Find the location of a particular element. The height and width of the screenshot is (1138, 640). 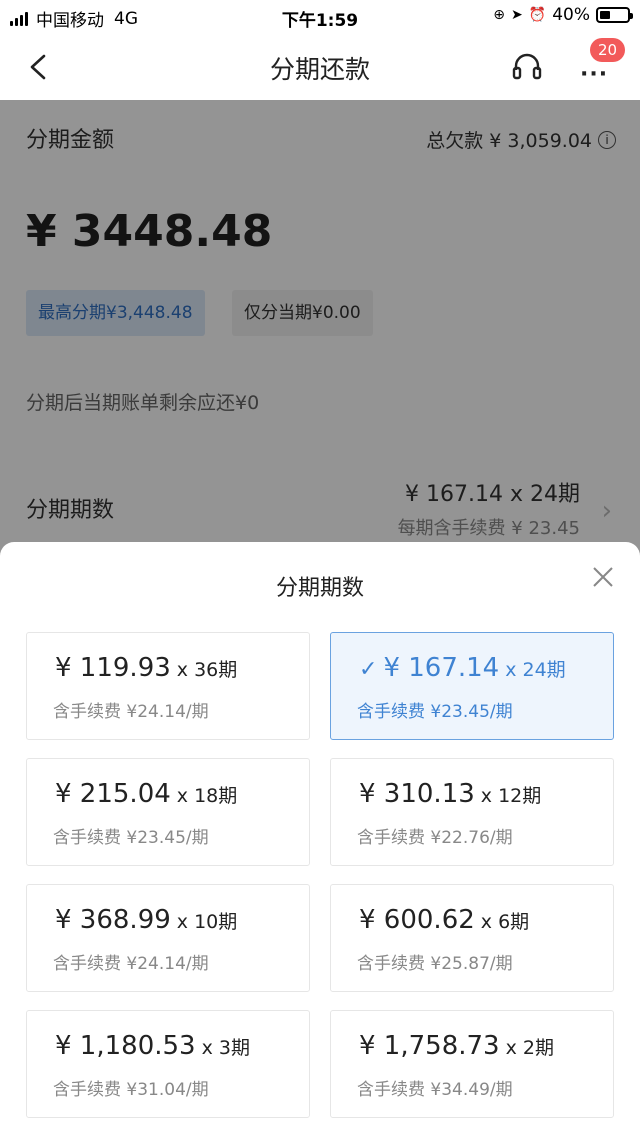

option-term: x 24期 is located at coordinates (535, 670).